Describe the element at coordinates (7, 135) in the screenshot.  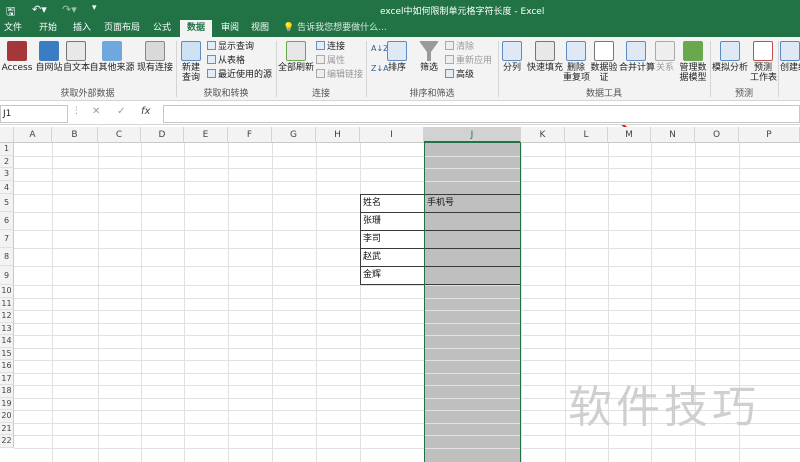
I see `select-all-corner` at that location.